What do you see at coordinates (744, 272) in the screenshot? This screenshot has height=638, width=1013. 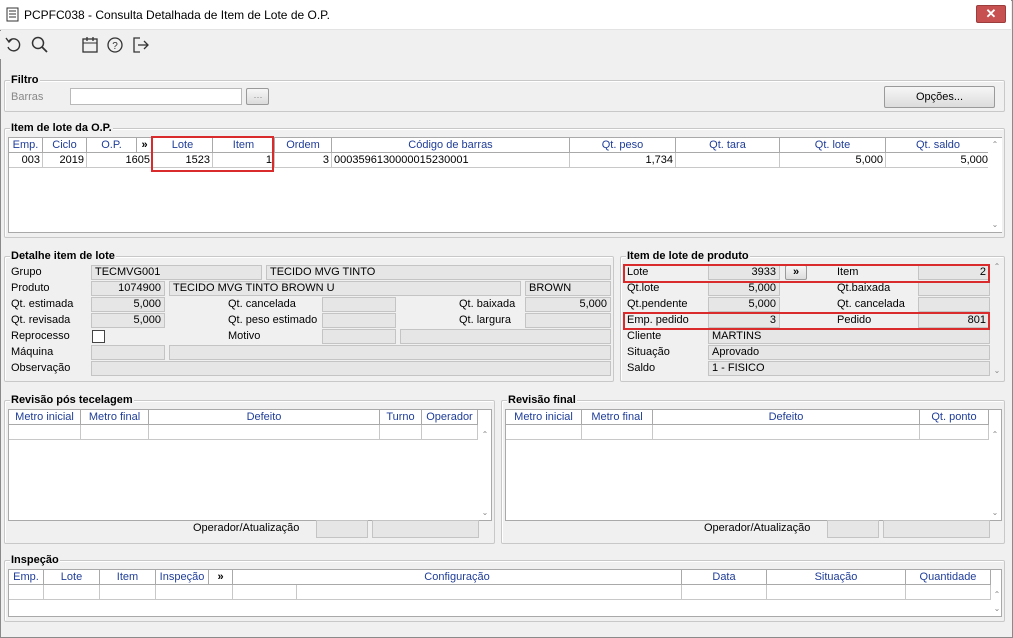 I see `lote-field: 3933` at bounding box center [744, 272].